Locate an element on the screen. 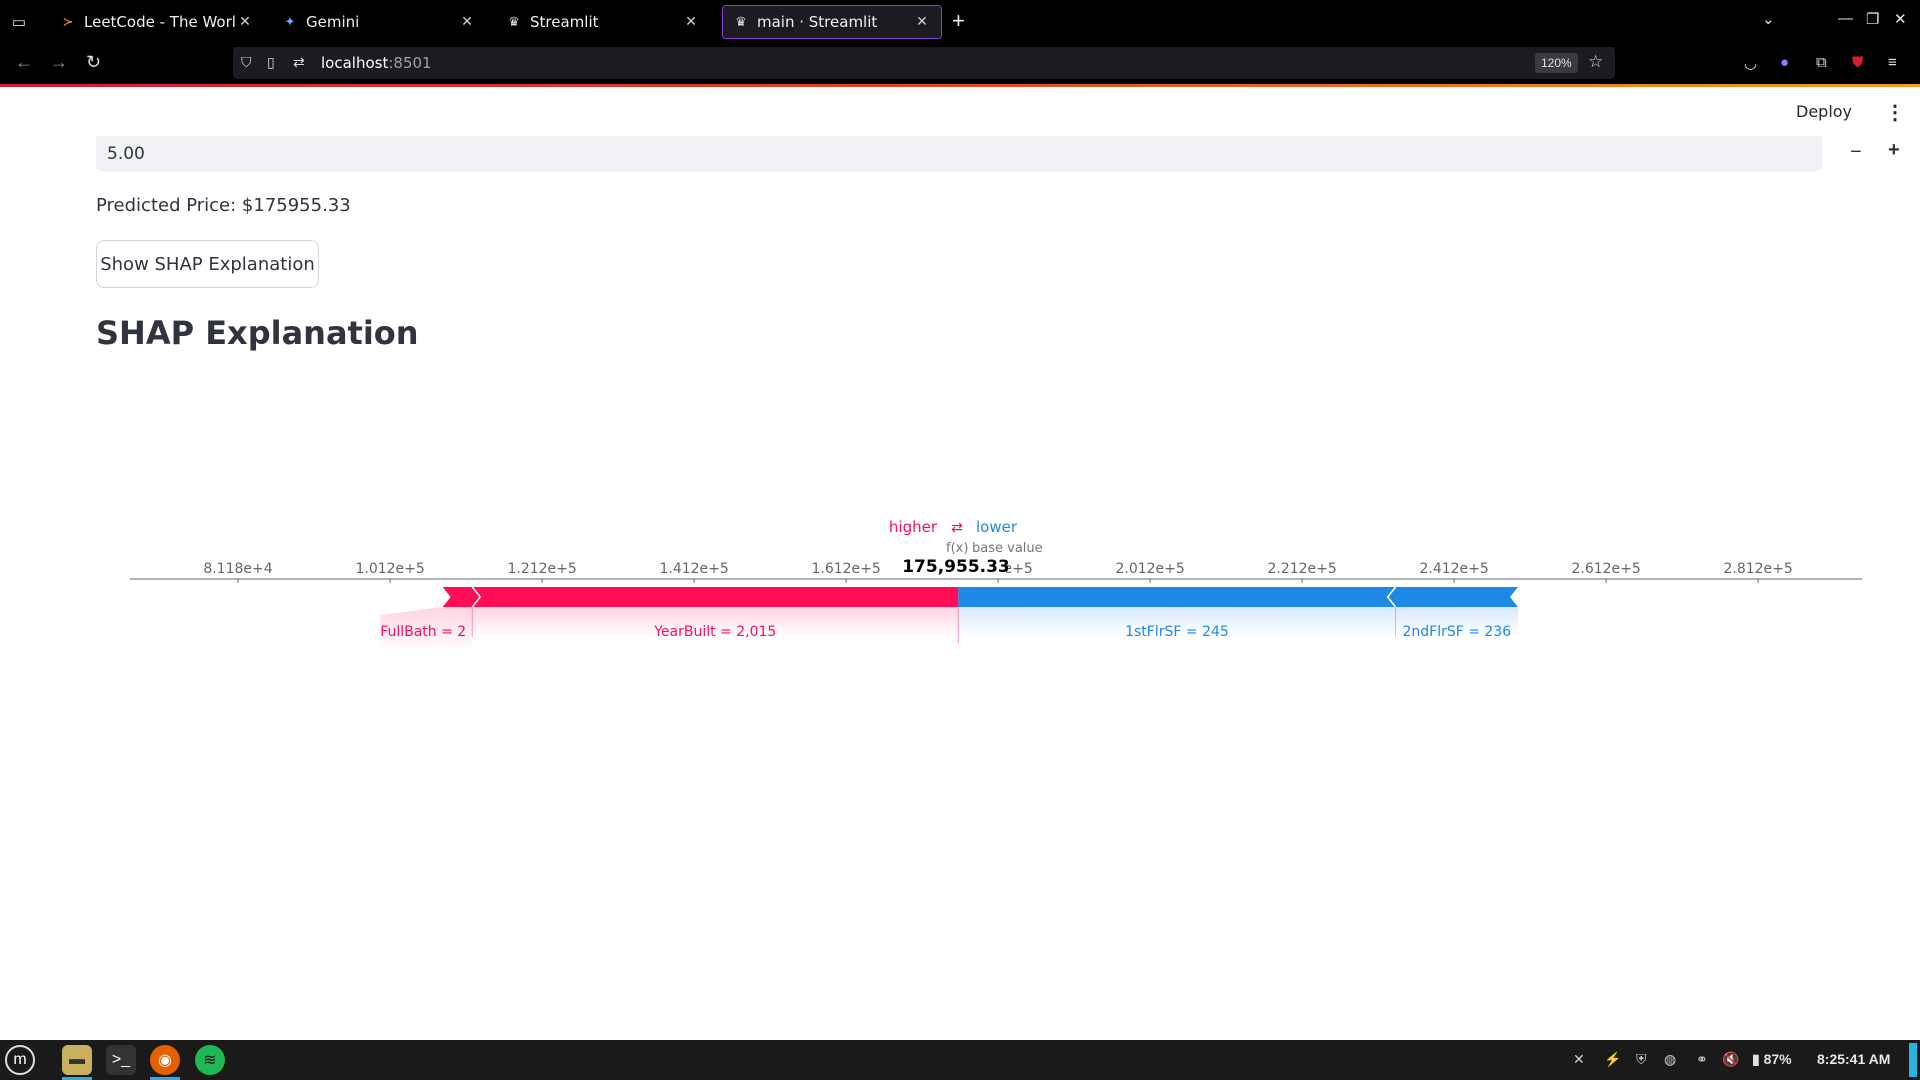  axis-tick-label: 8.118e+4 is located at coordinates (237, 569).